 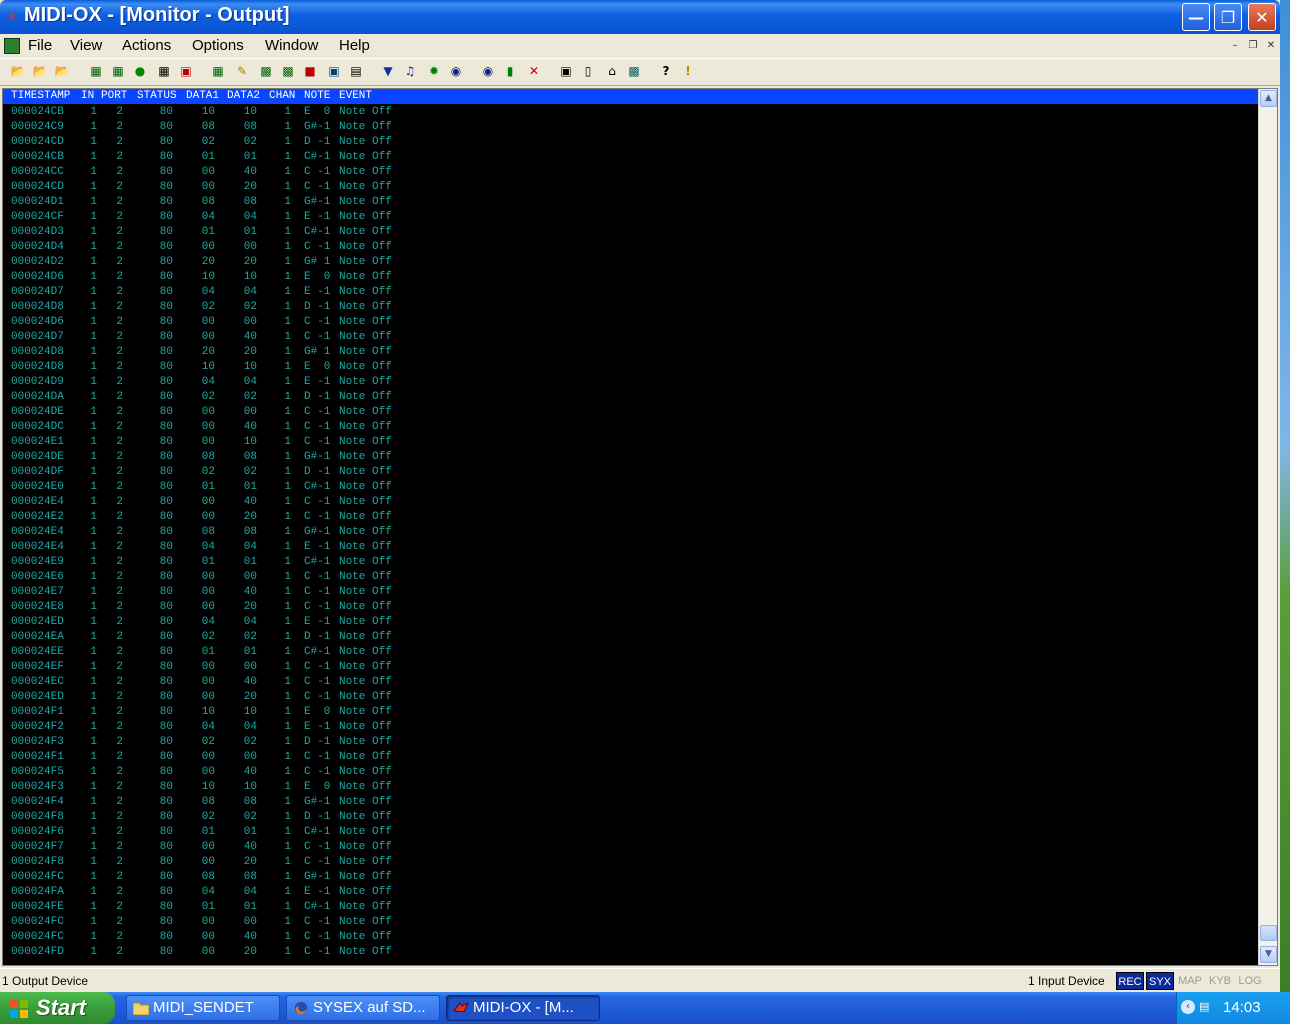 What do you see at coordinates (1207, 1007) in the screenshot?
I see `network-tray-icon: ▤` at bounding box center [1207, 1007].